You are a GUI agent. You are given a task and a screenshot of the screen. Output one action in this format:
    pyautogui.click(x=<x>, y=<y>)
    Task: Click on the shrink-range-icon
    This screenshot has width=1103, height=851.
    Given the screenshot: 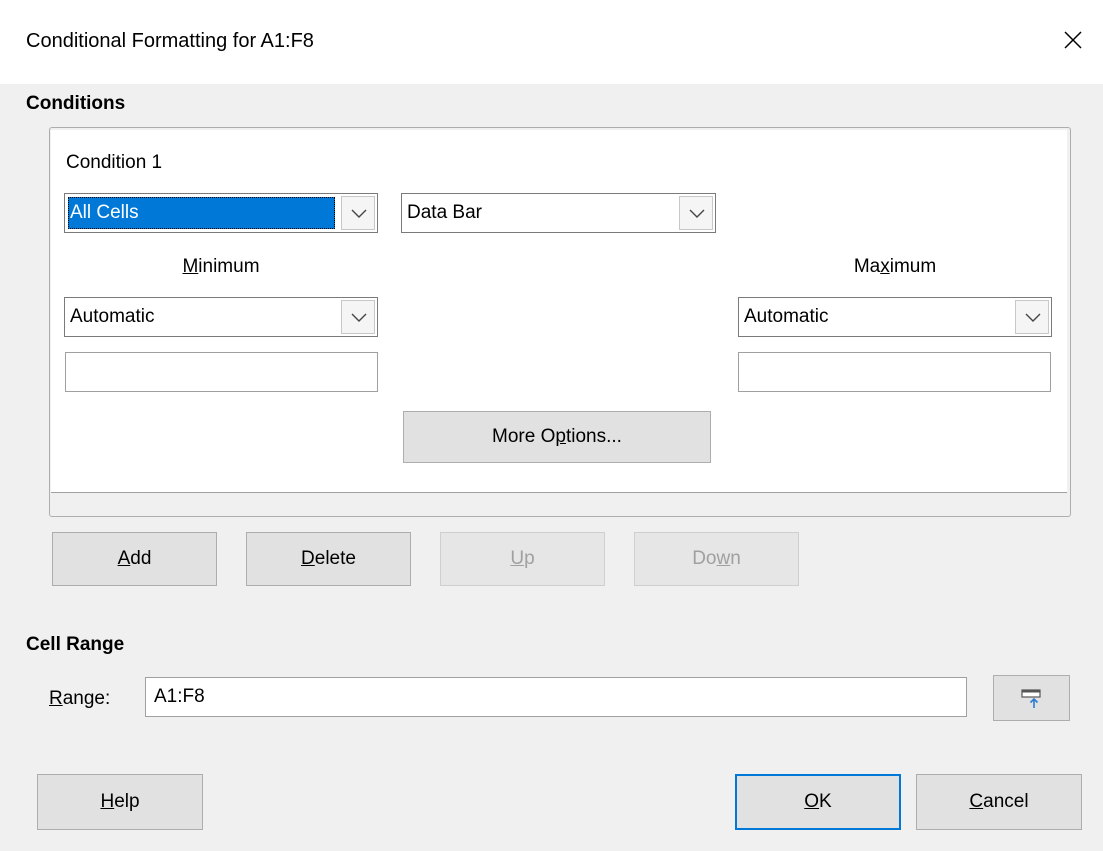 What is the action you would take?
    pyautogui.click(x=1031, y=698)
    